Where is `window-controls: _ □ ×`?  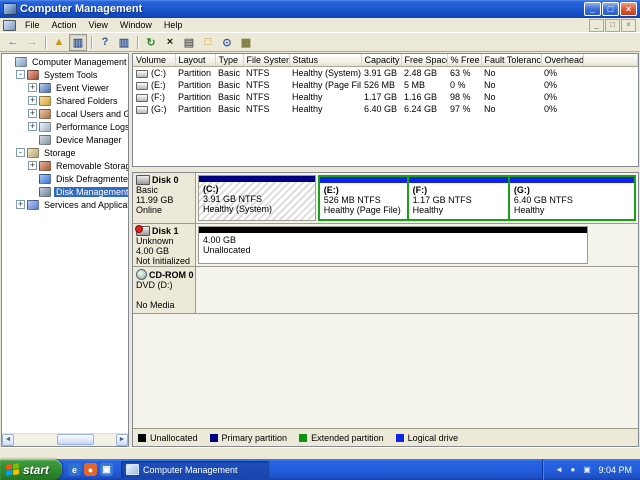 window-controls: _ □ × is located at coordinates (610, 9).